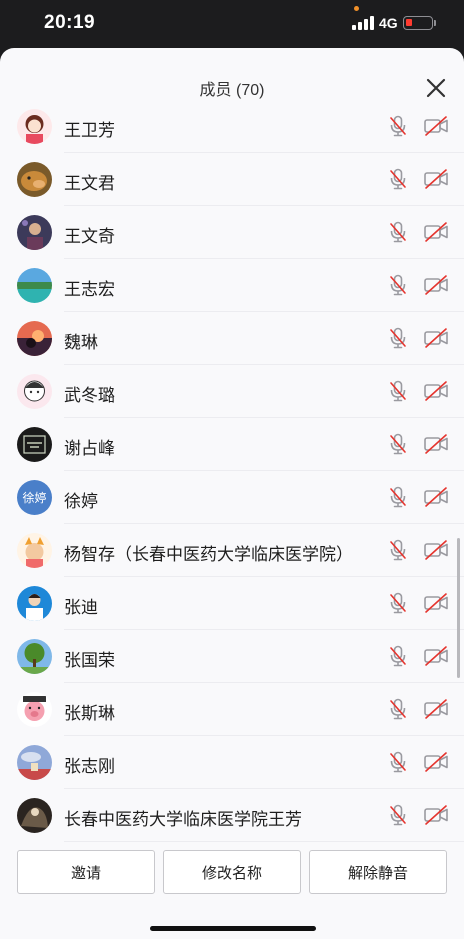 Image resolution: width=464 pixels, height=939 pixels. Describe the element at coordinates (34, 391) in the screenshot. I see `sketch-girl-avatar` at that location.